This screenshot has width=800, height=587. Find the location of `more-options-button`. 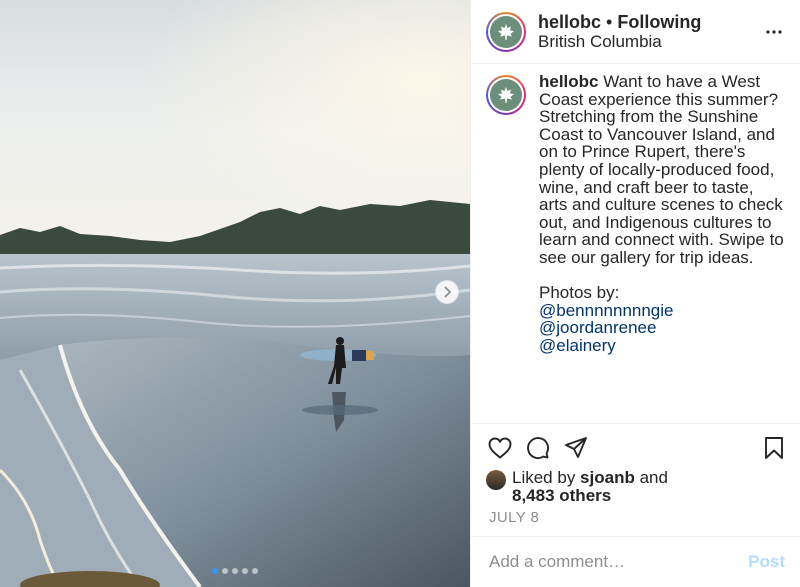

more-options-button is located at coordinates (774, 32).